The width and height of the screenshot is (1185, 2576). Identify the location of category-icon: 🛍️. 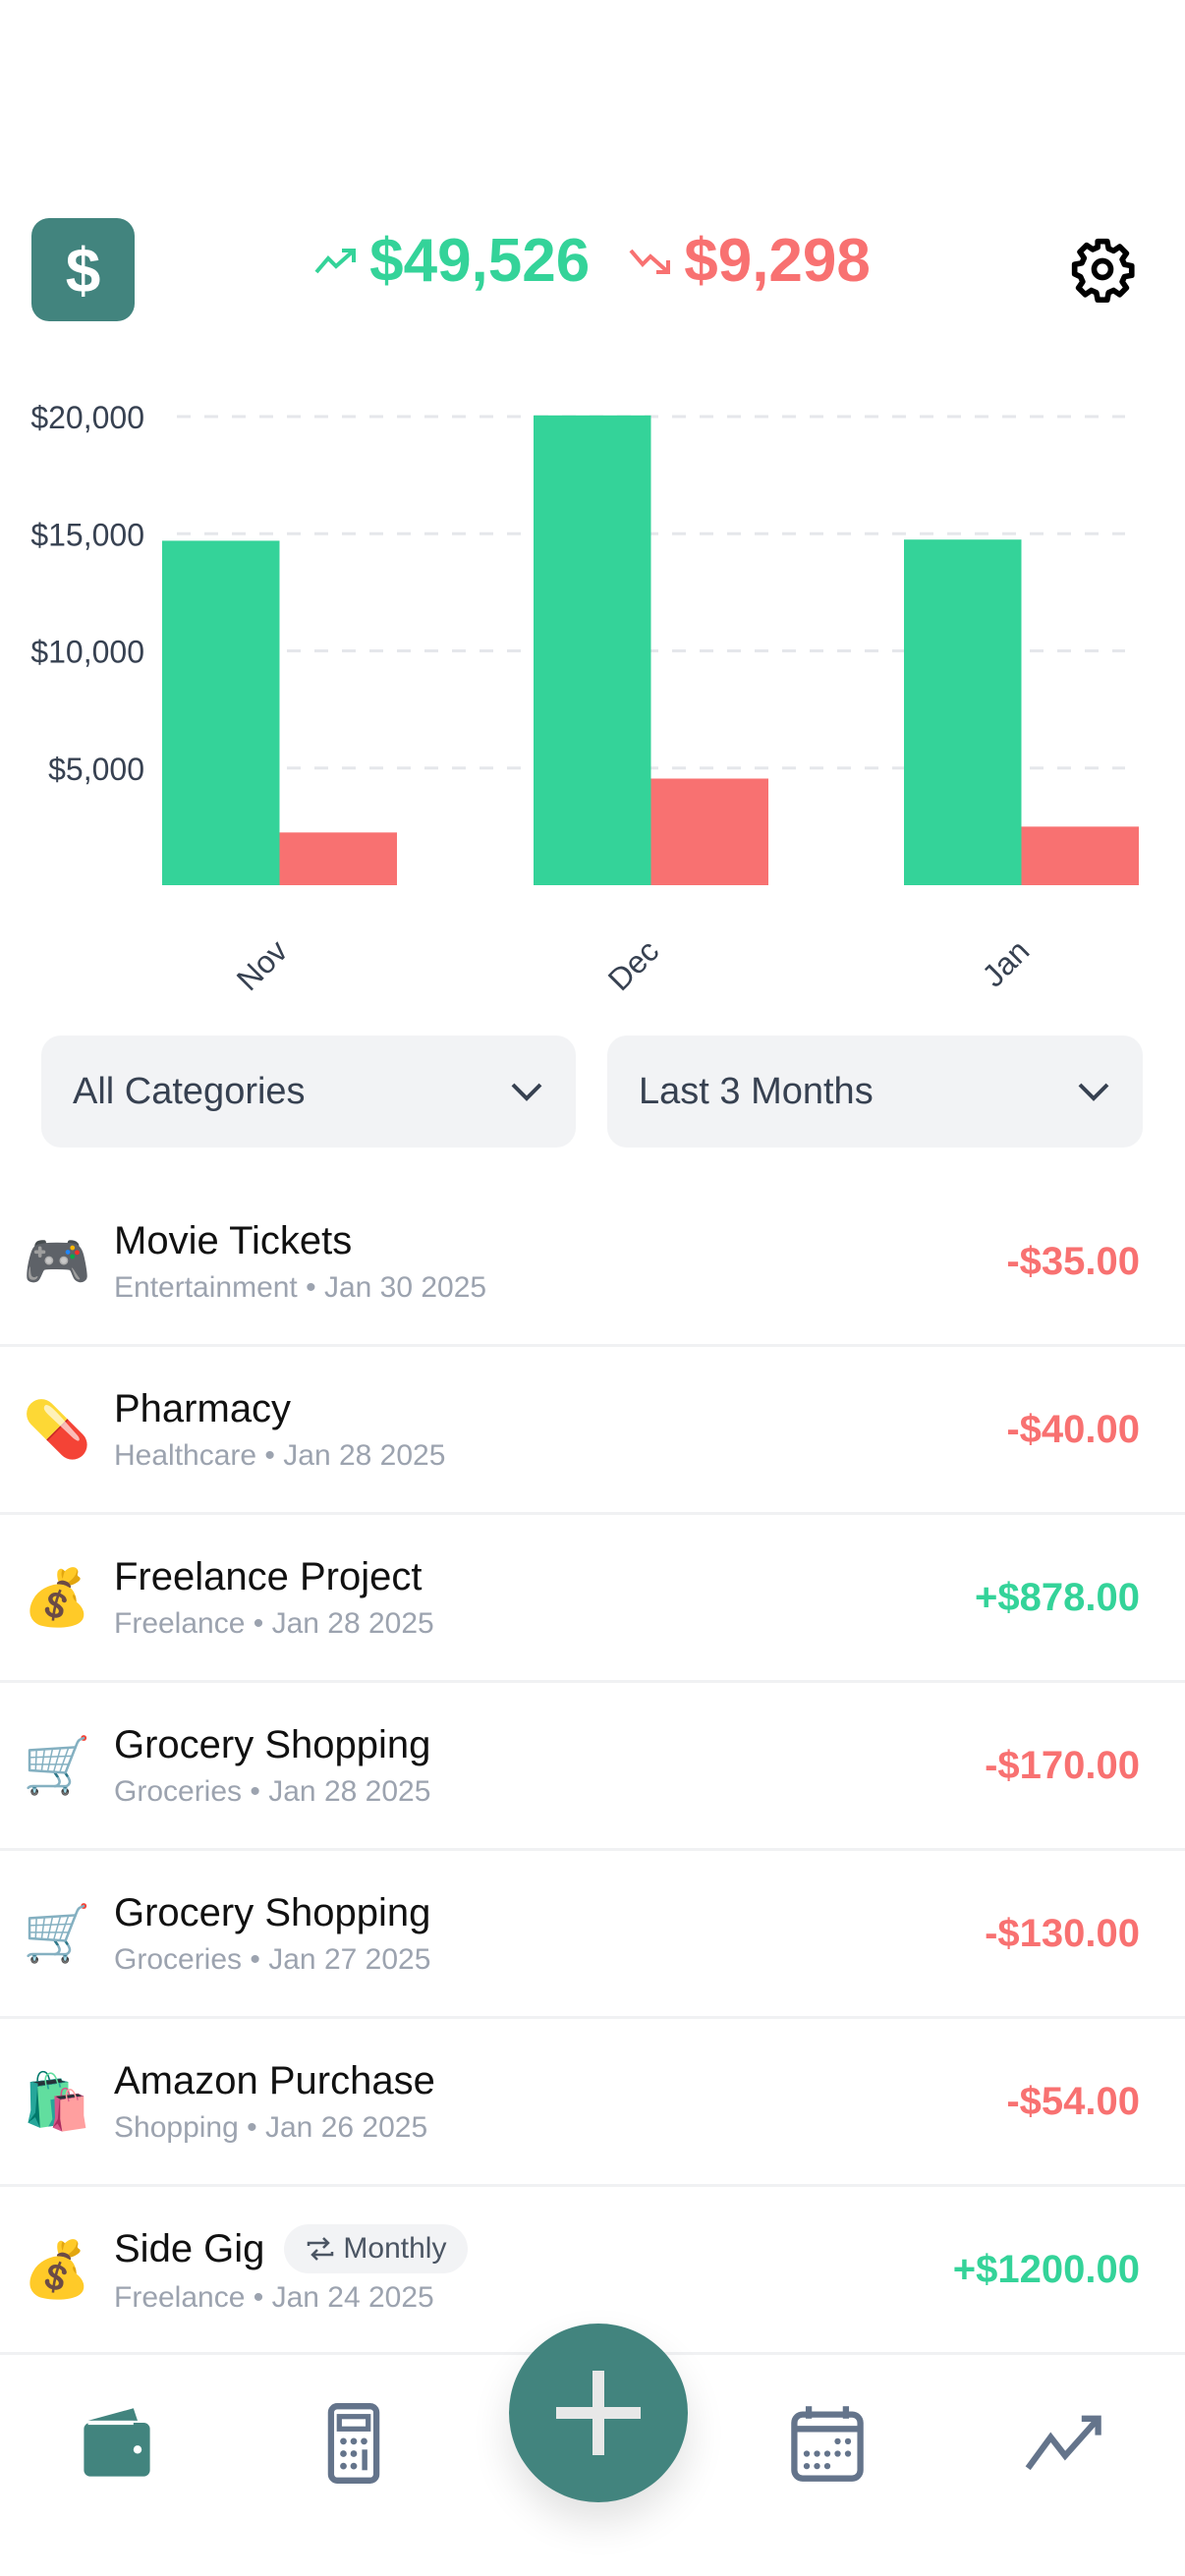
(57, 2101).